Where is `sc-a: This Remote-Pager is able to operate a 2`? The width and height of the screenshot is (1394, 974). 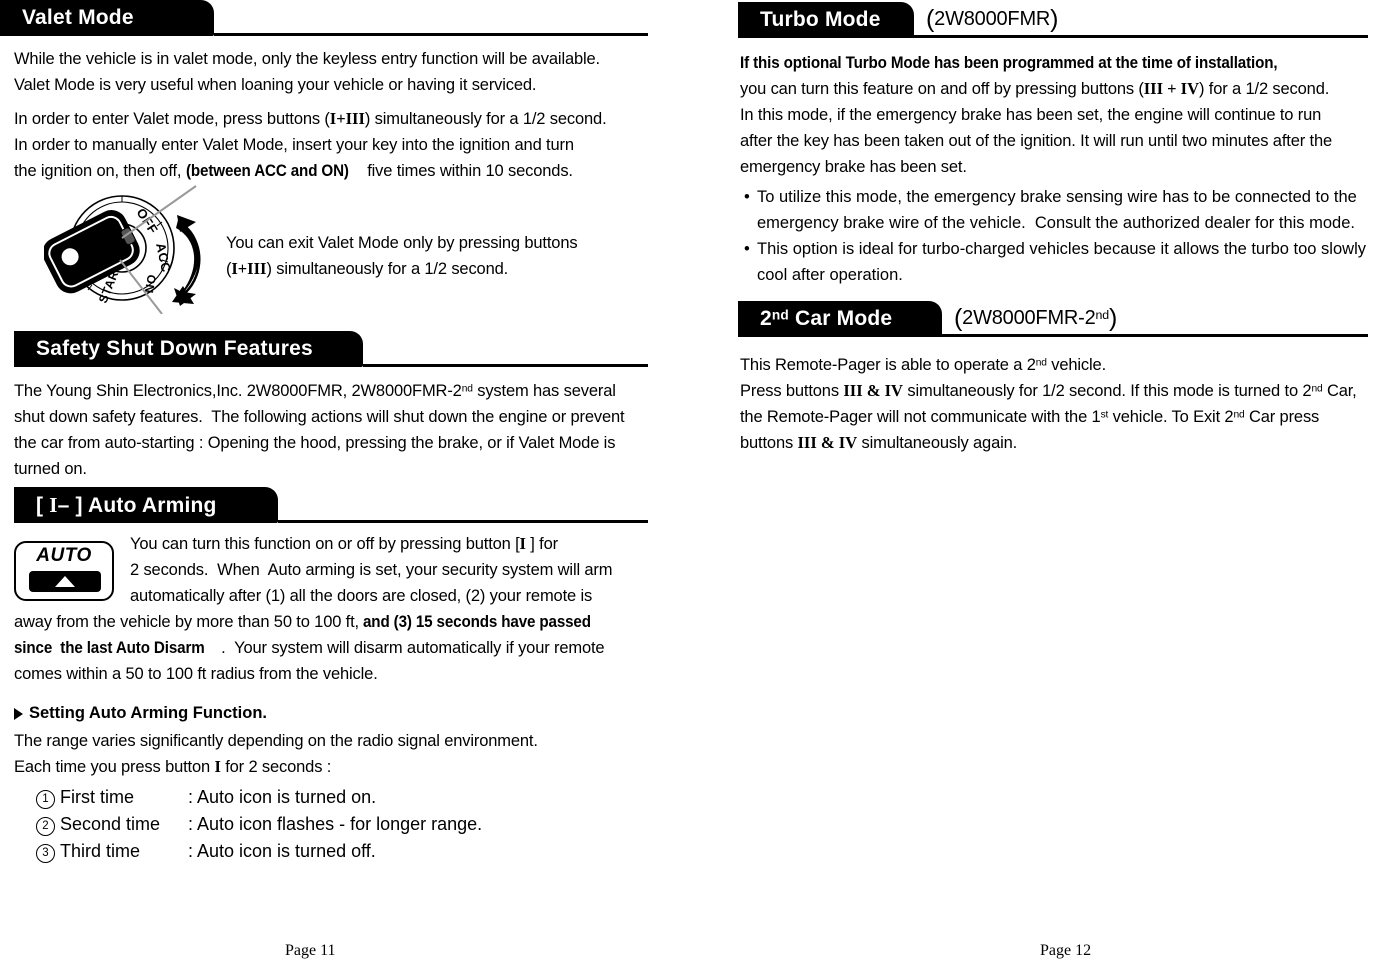
sc-a: This Remote-Pager is able to operate a 2 is located at coordinates (888, 365).